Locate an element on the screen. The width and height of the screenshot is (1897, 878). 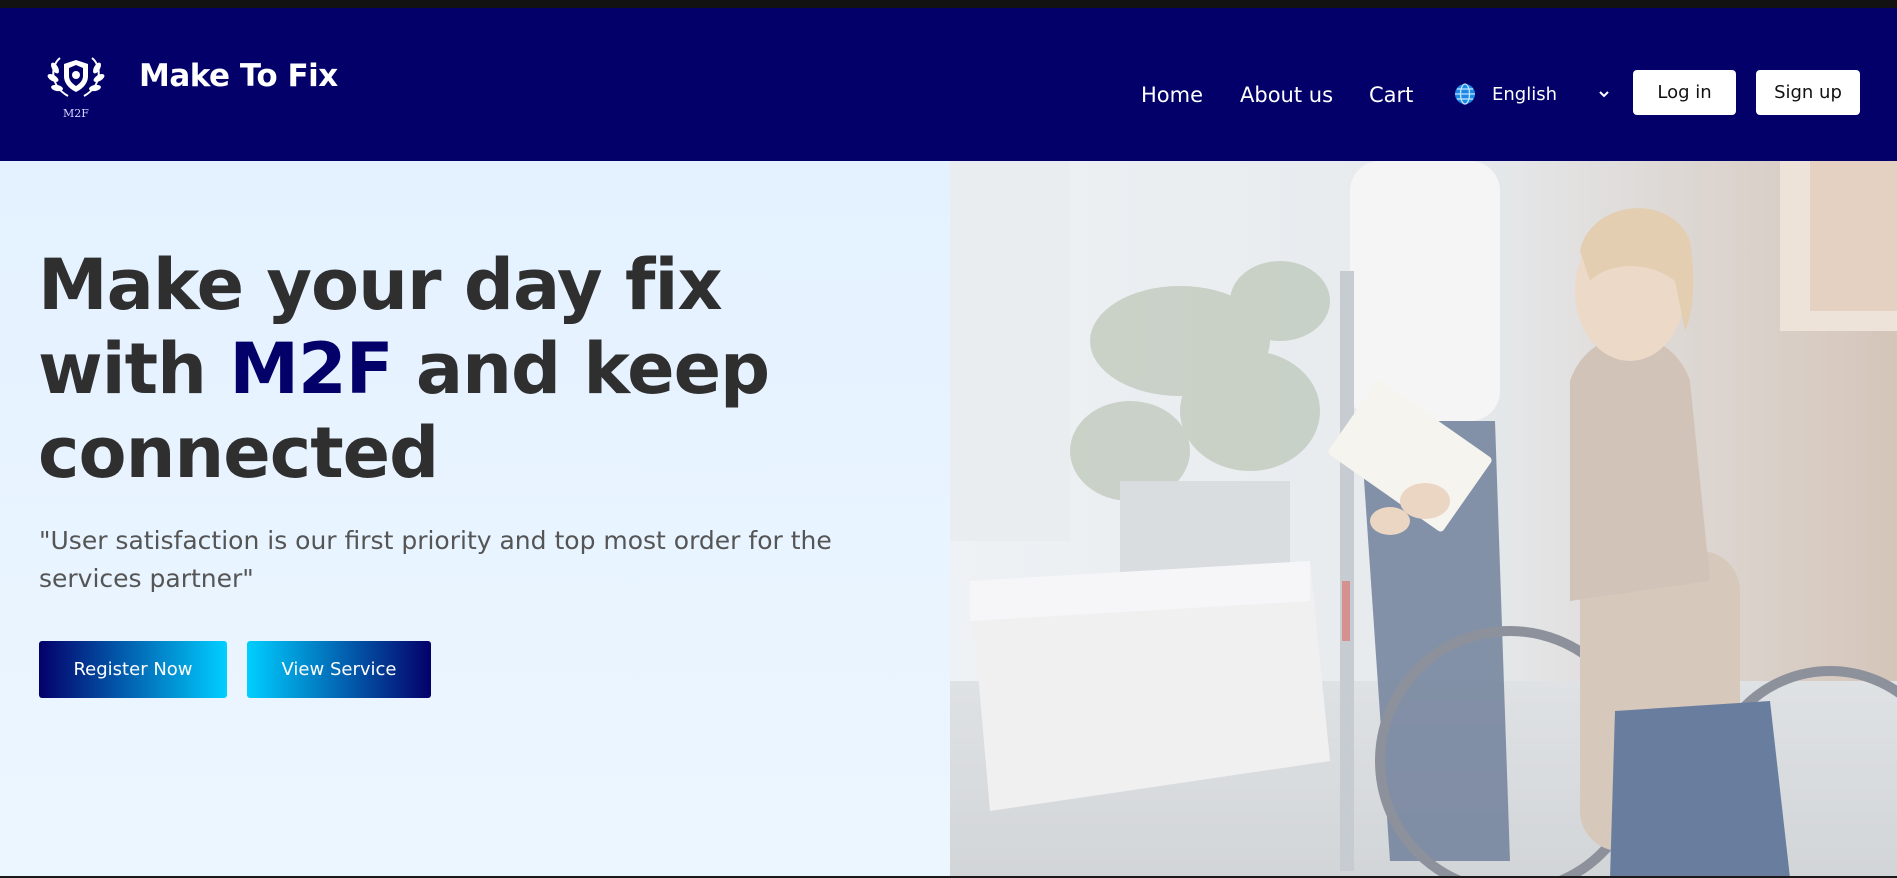
language-select: English is located at coordinates (1533, 94).